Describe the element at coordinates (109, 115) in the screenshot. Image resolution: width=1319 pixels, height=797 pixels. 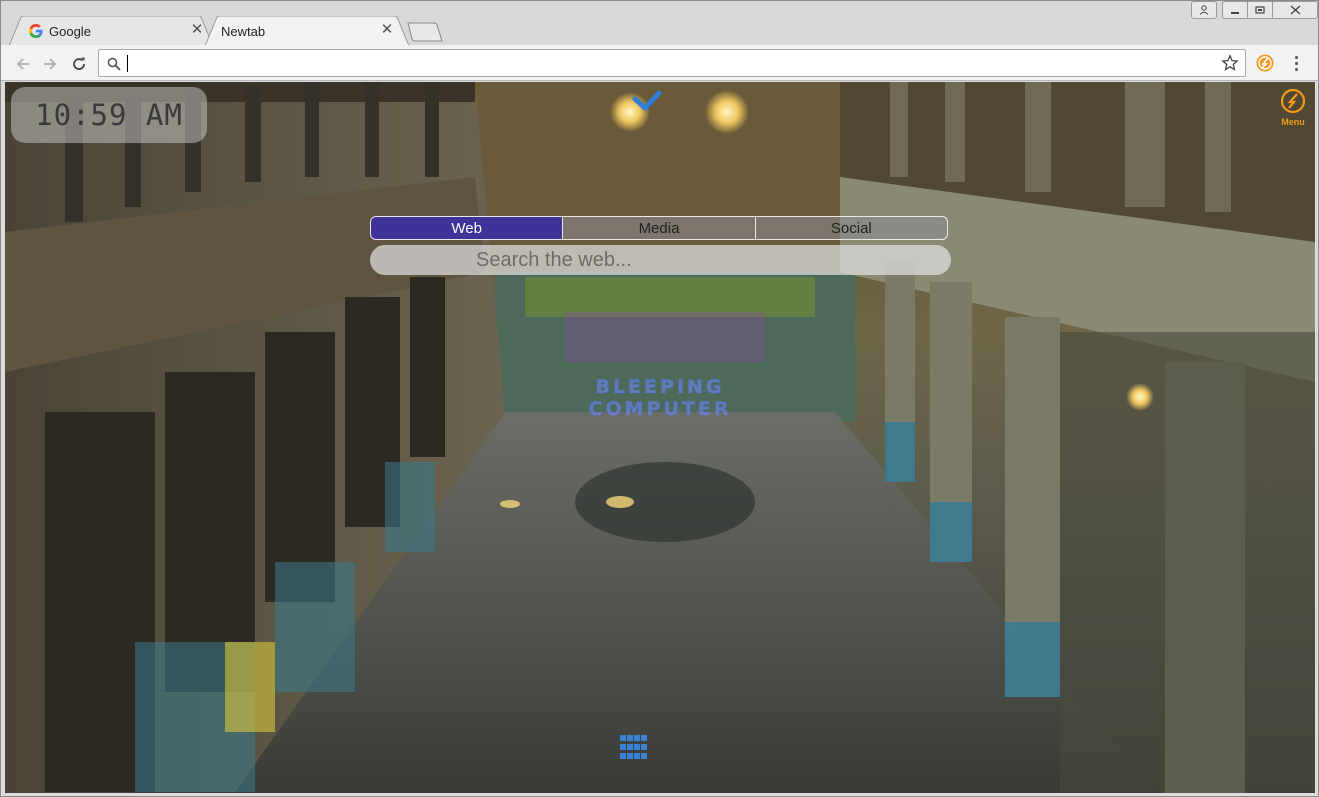
I see `clock-widget: 10:59 AM` at that location.